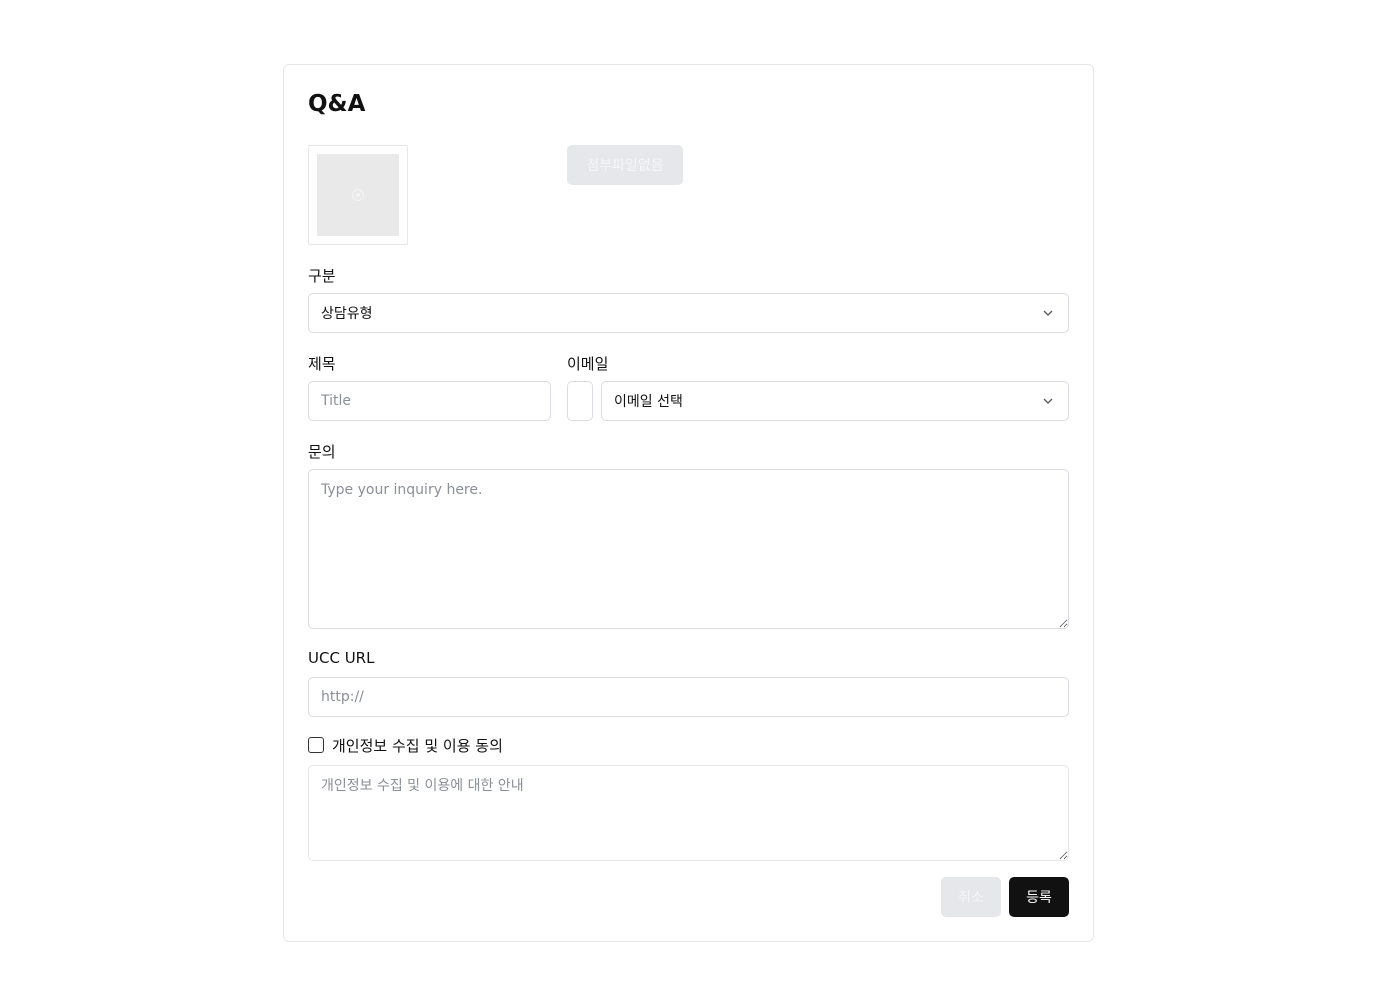  Describe the element at coordinates (688, 813) in the screenshot. I see `privacy-notice-textarea` at that location.